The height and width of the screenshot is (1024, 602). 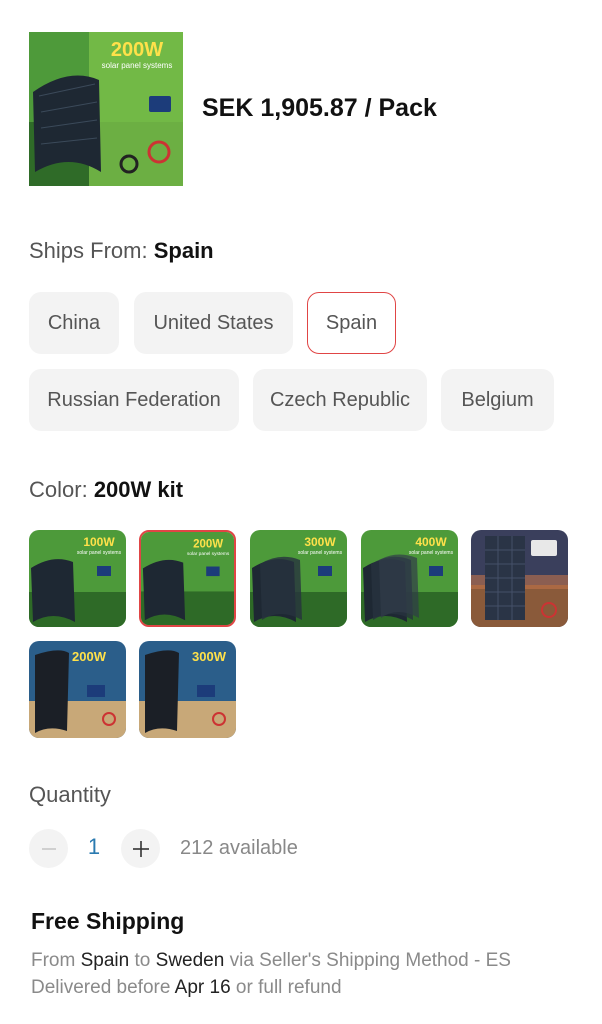 What do you see at coordinates (497, 400) in the screenshot?
I see `ship-option-belgium: Belgium` at bounding box center [497, 400].